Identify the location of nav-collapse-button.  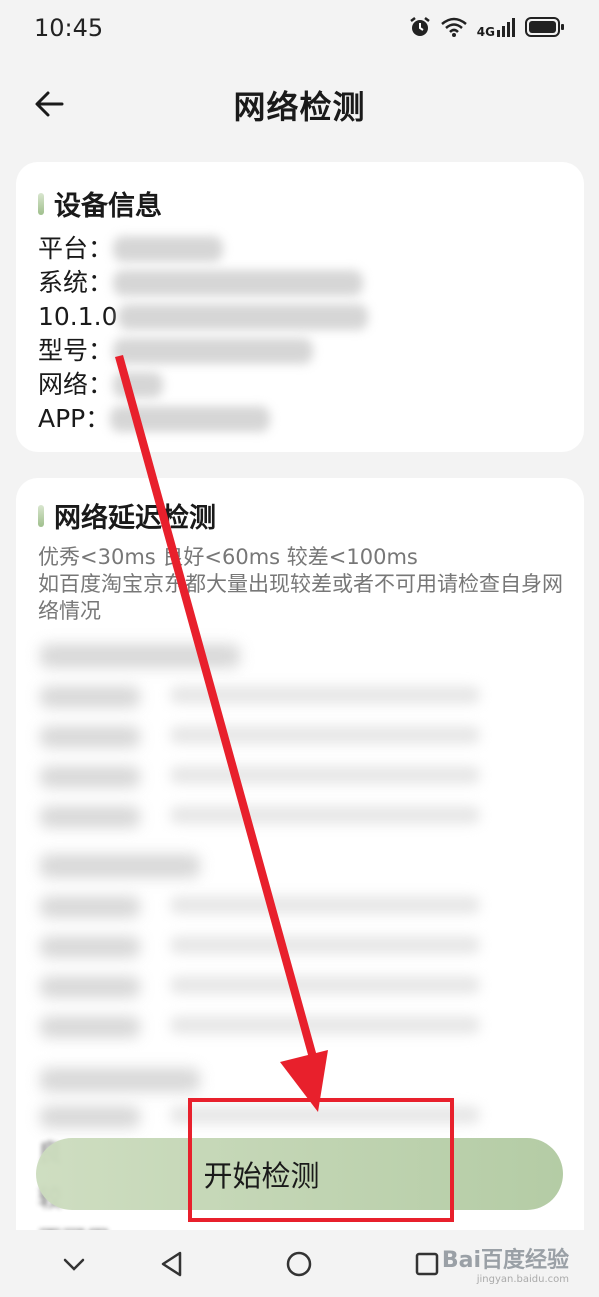
(74, 1264).